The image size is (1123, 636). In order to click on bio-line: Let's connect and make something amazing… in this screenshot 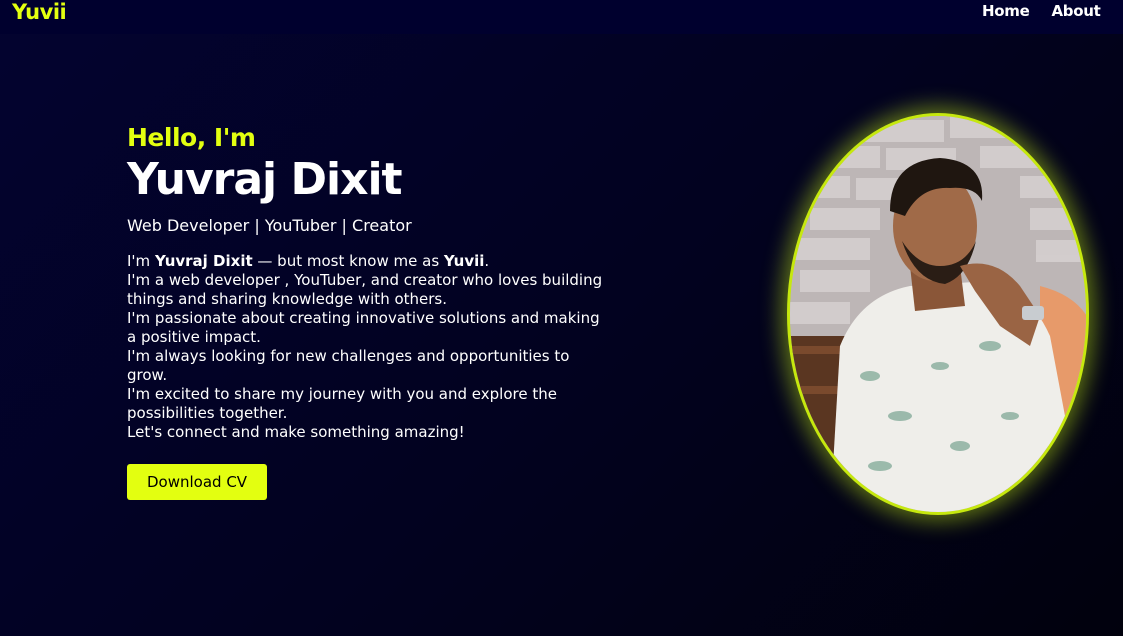, I will do `click(296, 432)`.